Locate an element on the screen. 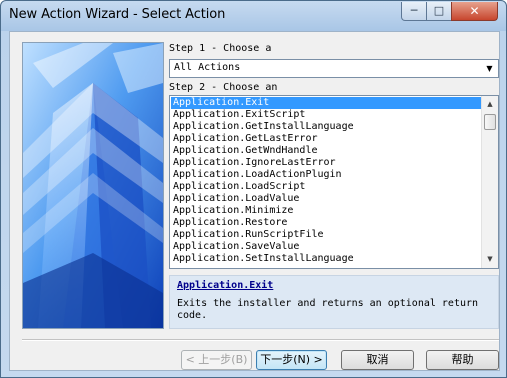 This screenshot has width=507, height=378. list-item: Application.LoadValue is located at coordinates (326, 199).